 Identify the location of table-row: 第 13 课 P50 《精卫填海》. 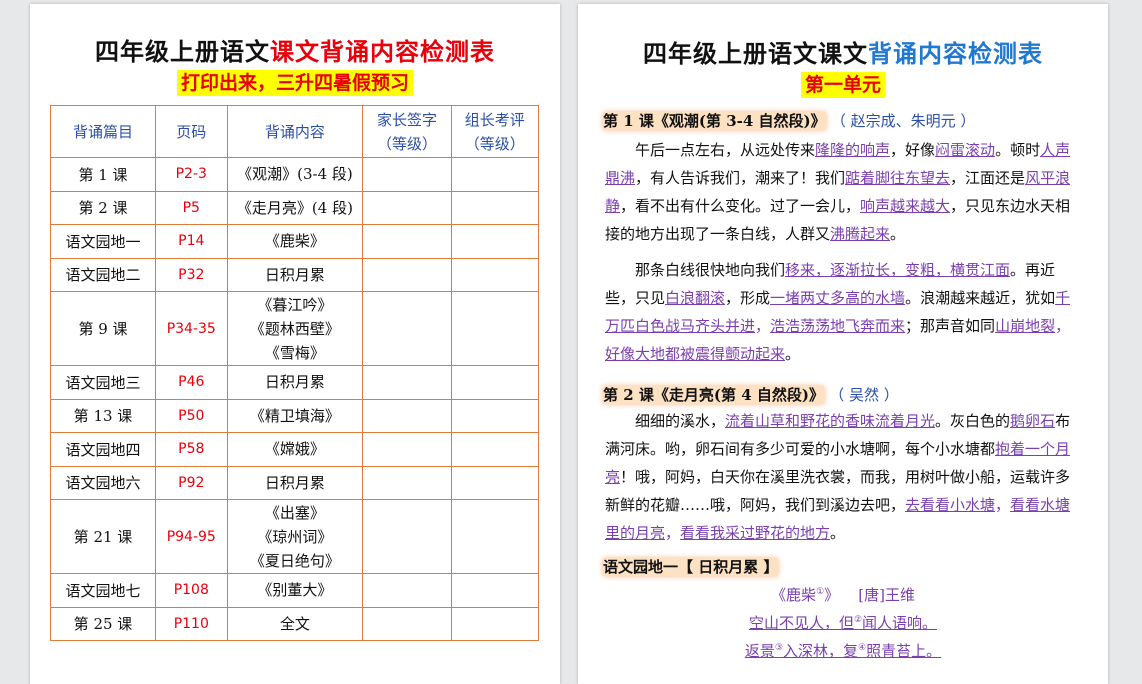
(295, 415).